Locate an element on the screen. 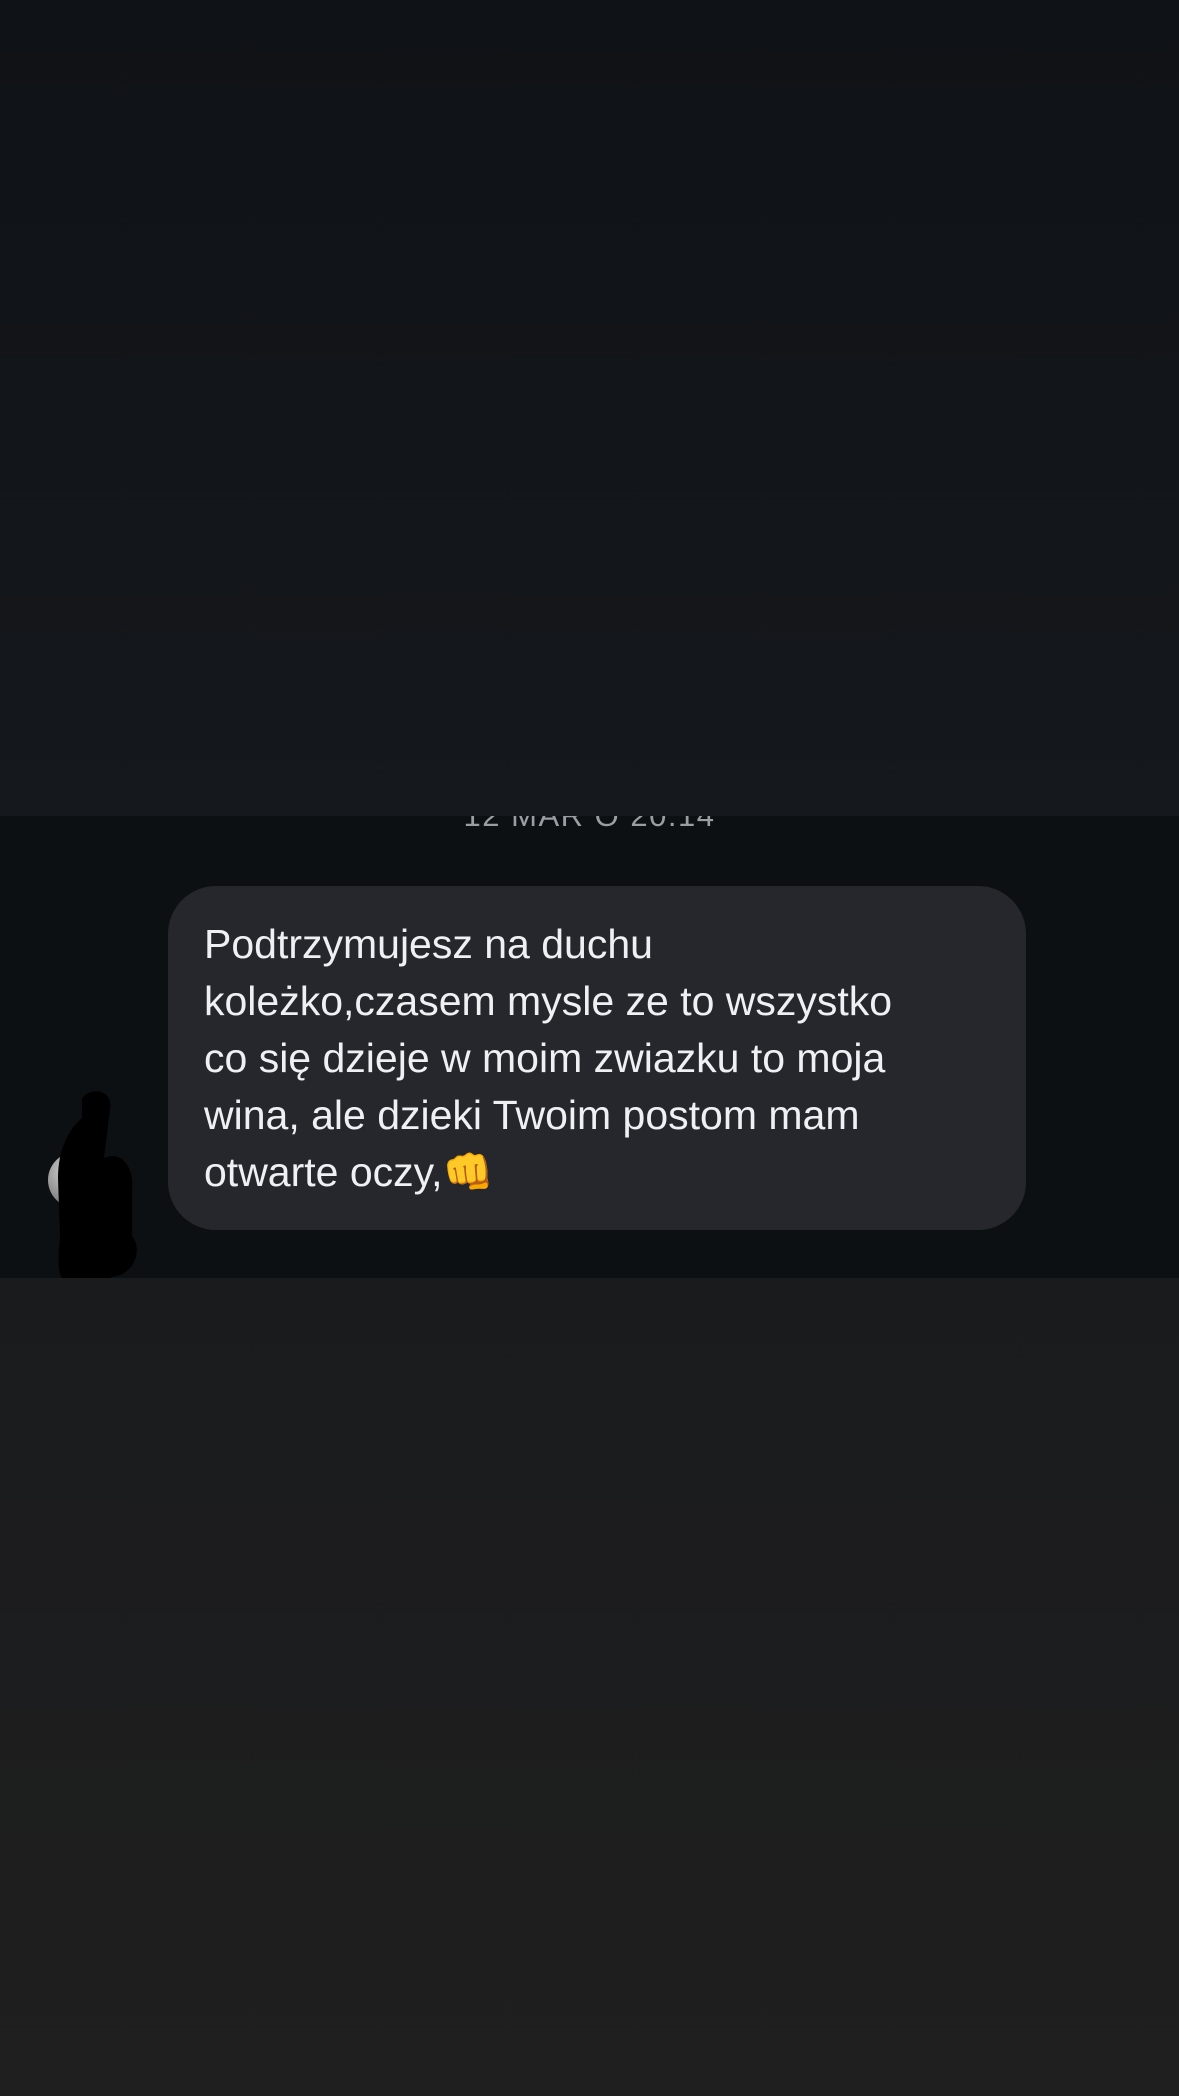 The image size is (1179, 2096). redaction-scribble is located at coordinates (97, 1184).